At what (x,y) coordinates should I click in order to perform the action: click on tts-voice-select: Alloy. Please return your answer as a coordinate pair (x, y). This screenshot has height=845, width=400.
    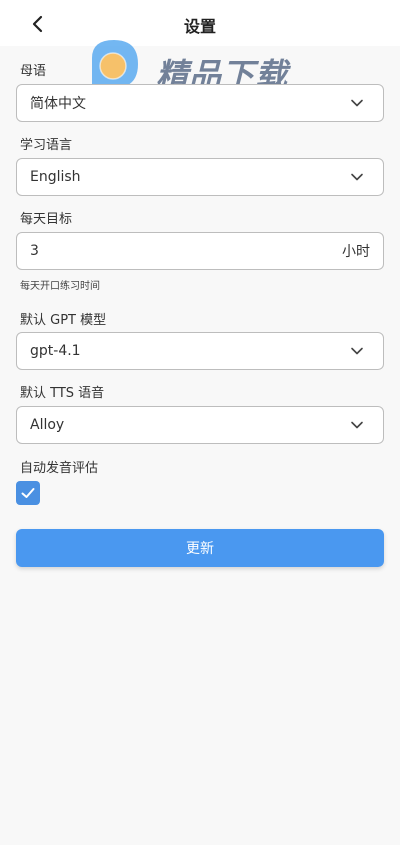
    Looking at the image, I should click on (200, 425).